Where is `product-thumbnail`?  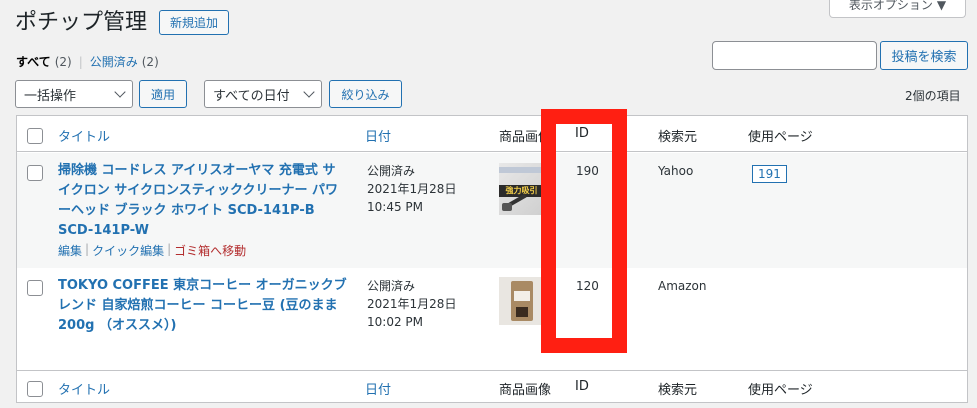
product-thumbnail is located at coordinates (521, 301).